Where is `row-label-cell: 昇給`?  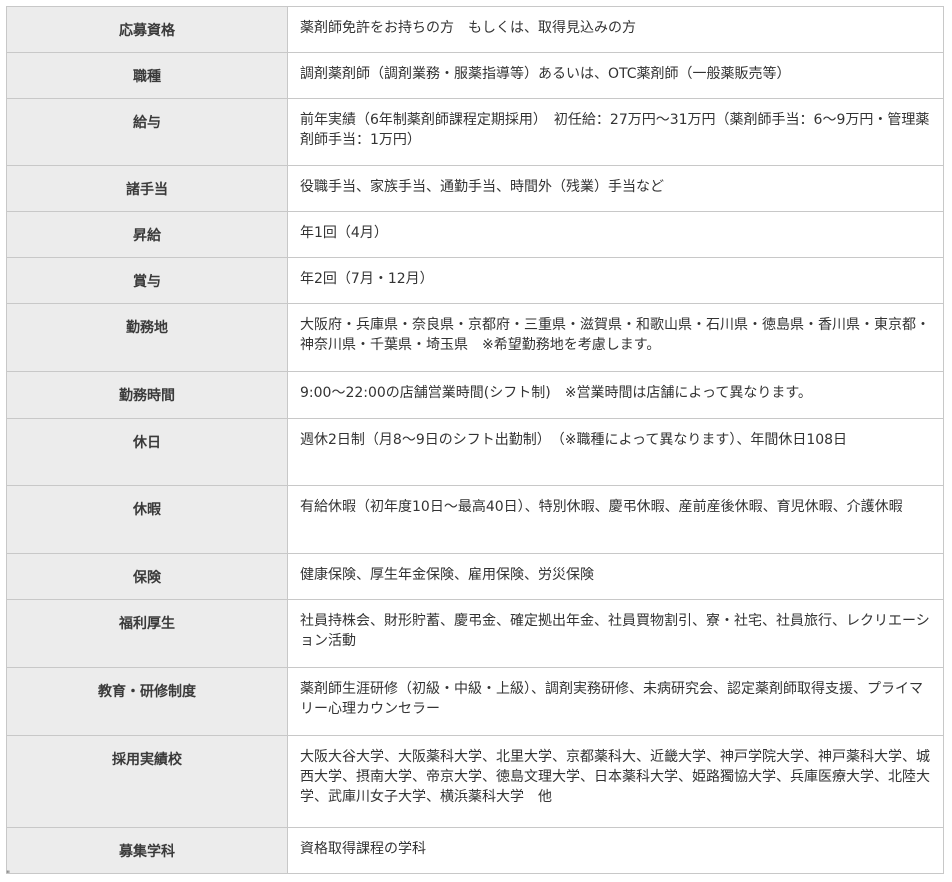 row-label-cell: 昇給 is located at coordinates (147, 234).